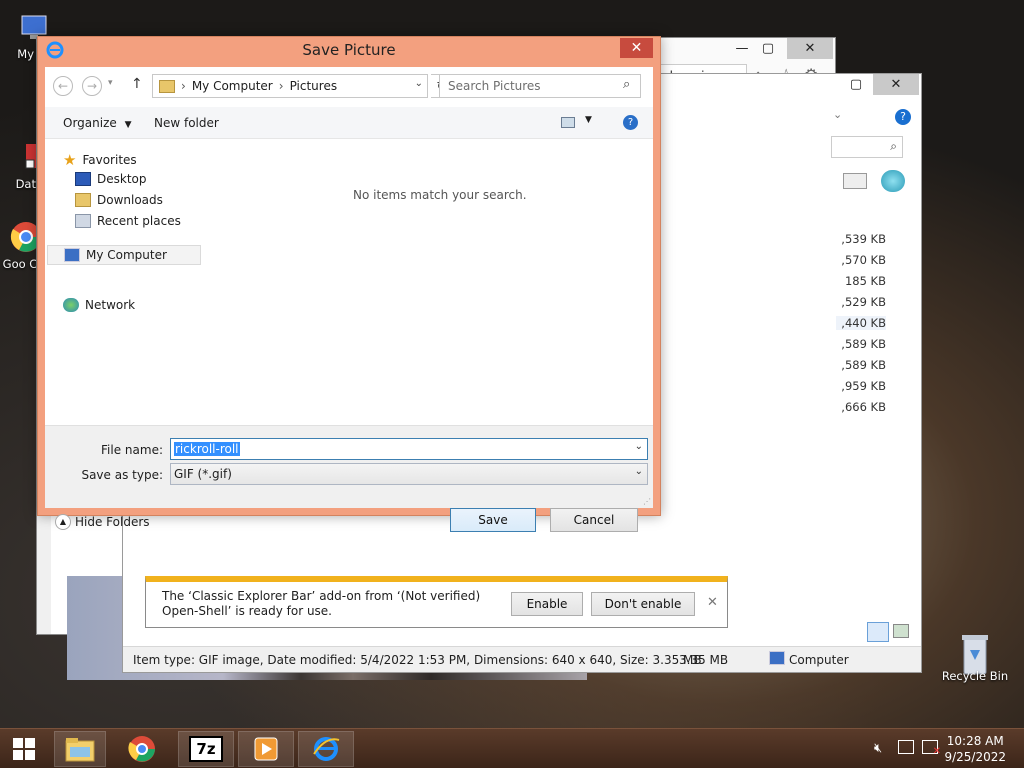  I want to click on start-button, so click(24, 749).